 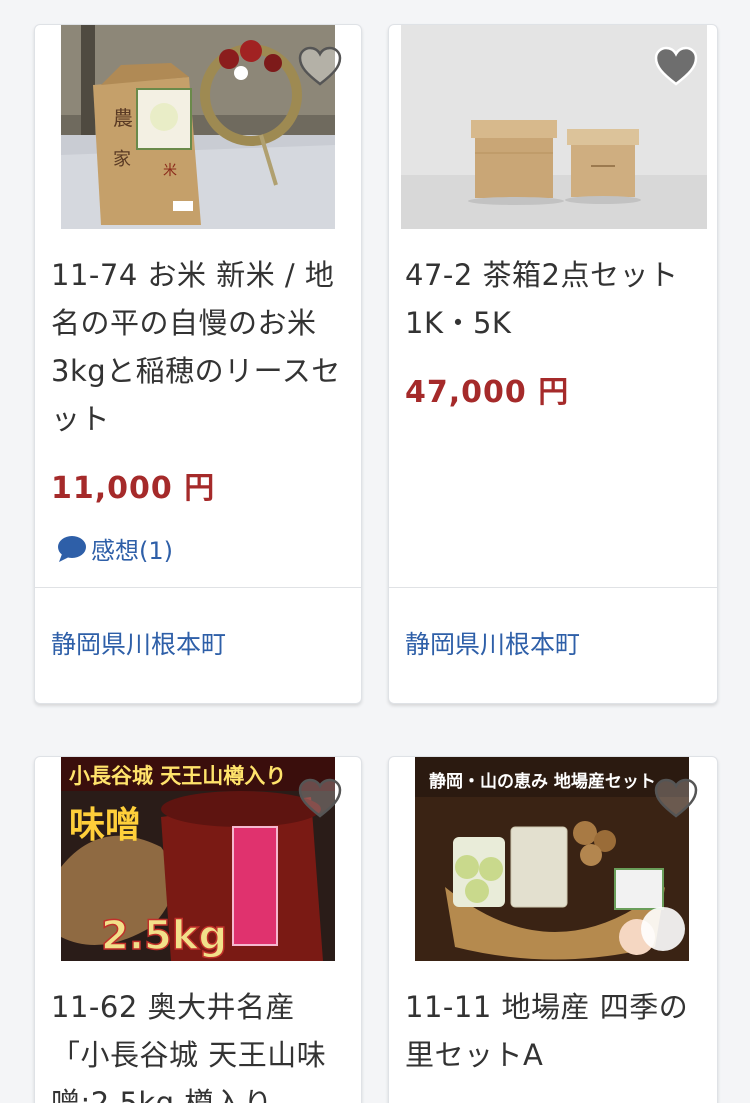 What do you see at coordinates (164, 936) in the screenshot?
I see `miso-weight-text: 2.5kg` at bounding box center [164, 936].